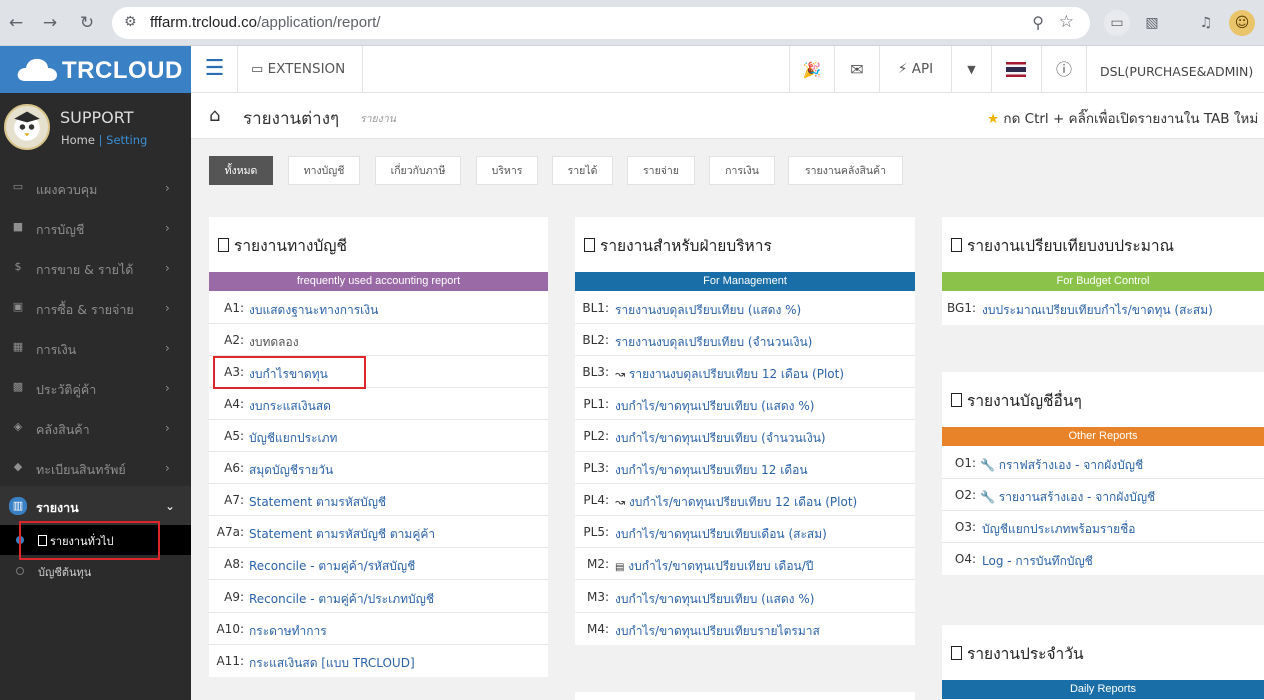 Image resolution: width=1264 pixels, height=700 pixels. What do you see at coordinates (378, 404) in the screenshot?
I see `report-row: A4: งบกระแสเงินสด` at bounding box center [378, 404].